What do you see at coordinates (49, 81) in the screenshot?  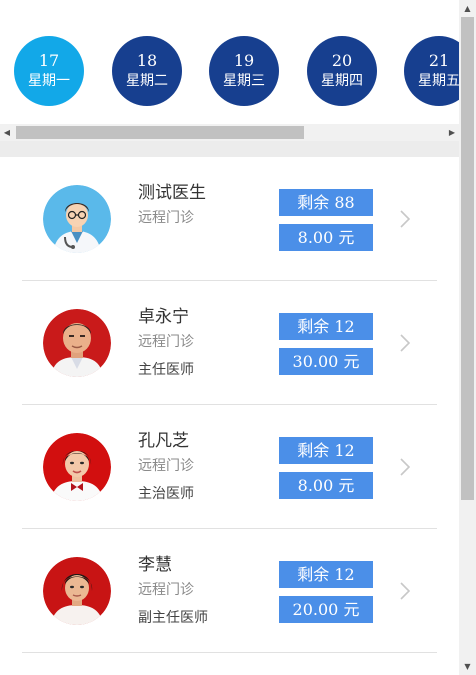 I see `date-weekday: 星期一` at bounding box center [49, 81].